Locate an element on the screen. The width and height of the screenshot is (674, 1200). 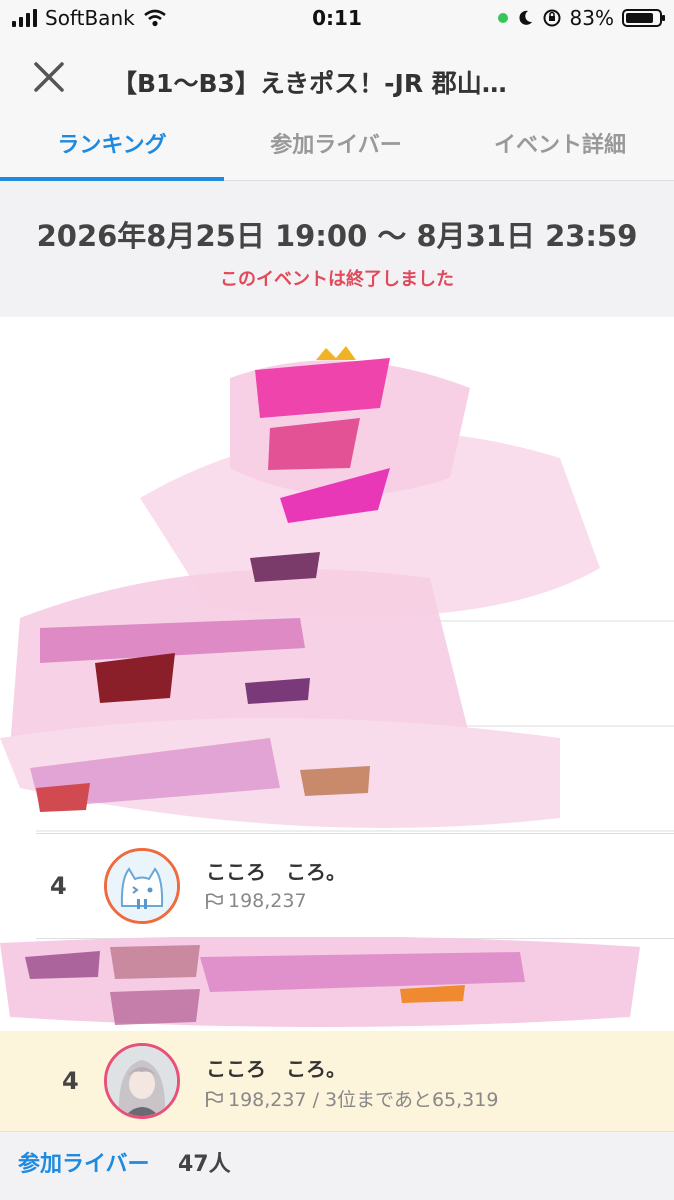
girl-avatar-icon is located at coordinates (142, 1081).